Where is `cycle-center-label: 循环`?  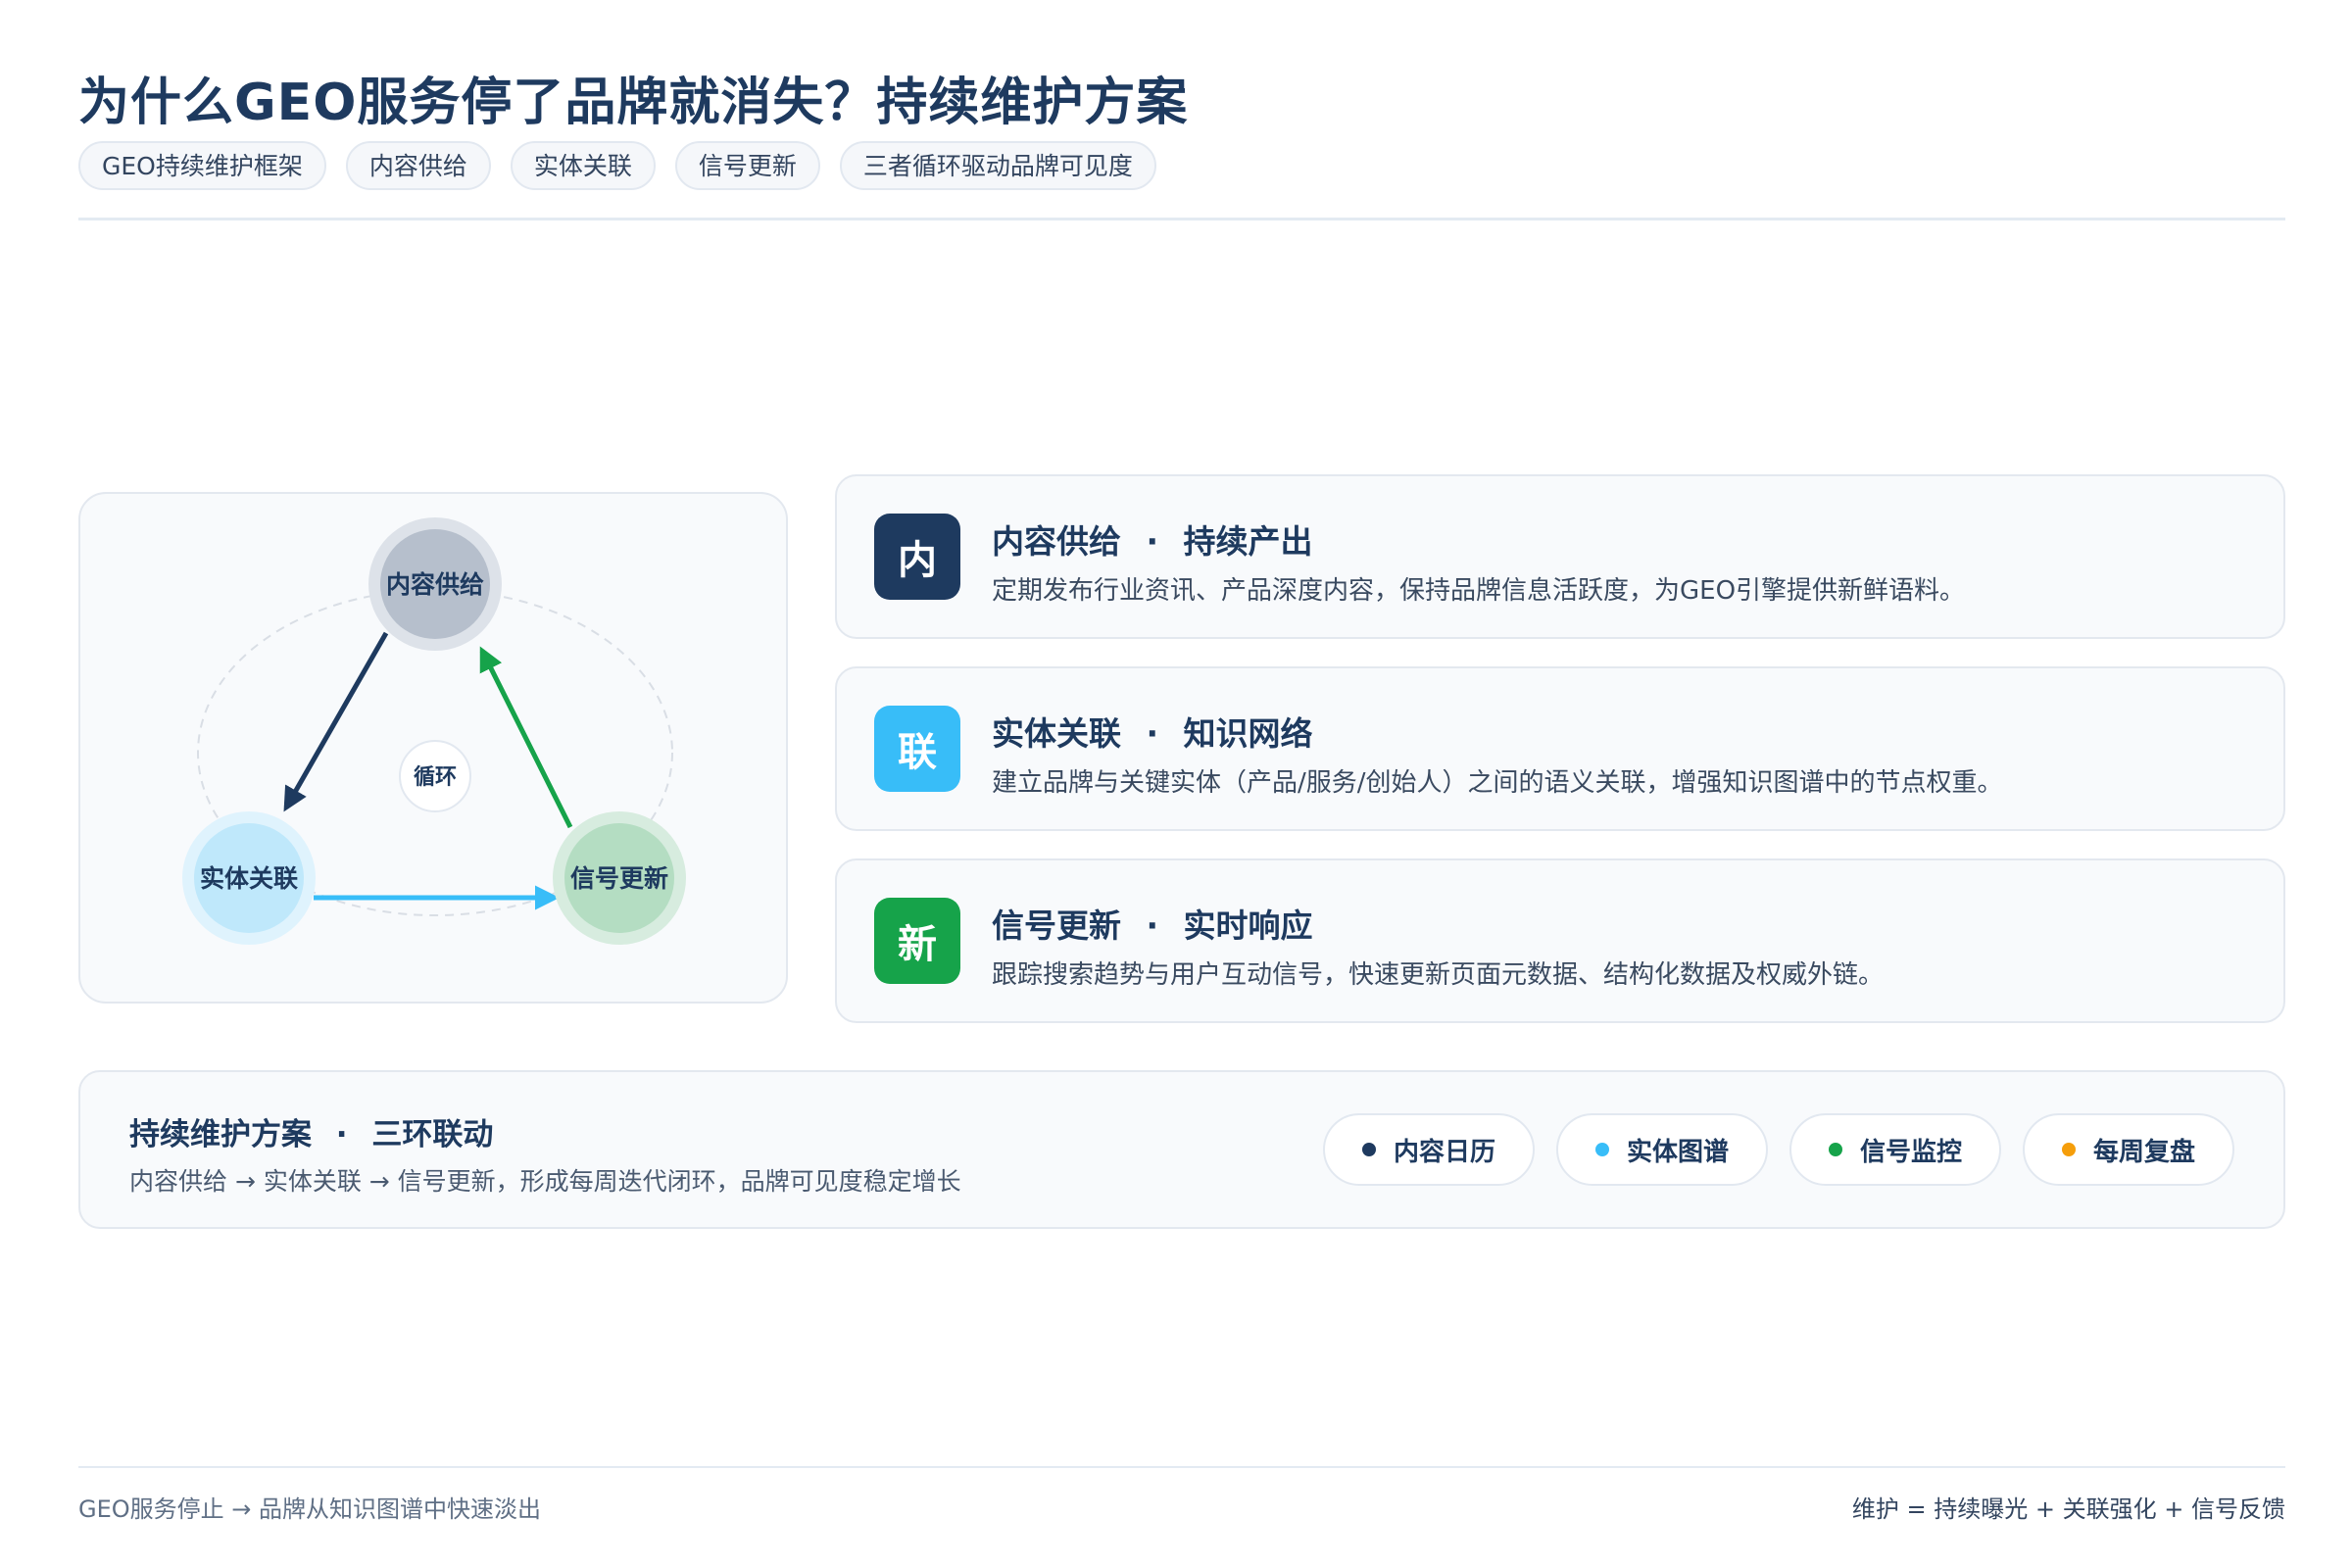
cycle-center-label: 循环 is located at coordinates (435, 777).